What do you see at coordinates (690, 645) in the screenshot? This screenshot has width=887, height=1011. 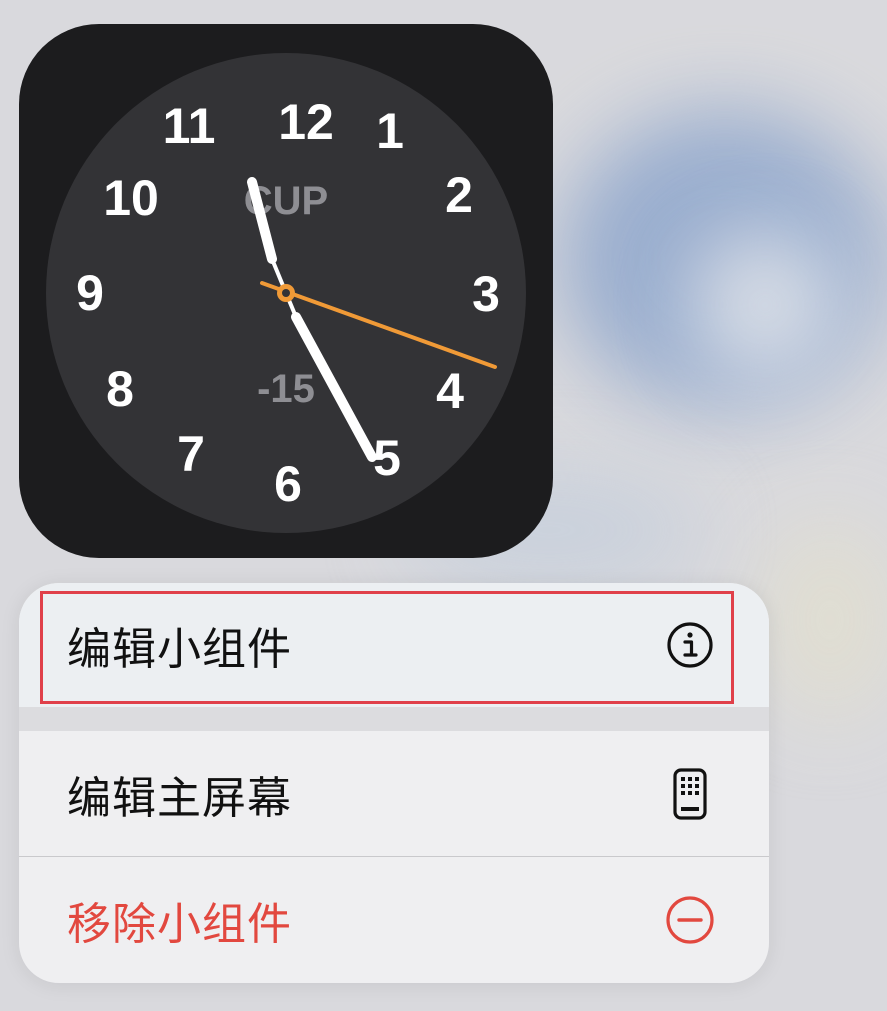 I see `info-circle-icon` at bounding box center [690, 645].